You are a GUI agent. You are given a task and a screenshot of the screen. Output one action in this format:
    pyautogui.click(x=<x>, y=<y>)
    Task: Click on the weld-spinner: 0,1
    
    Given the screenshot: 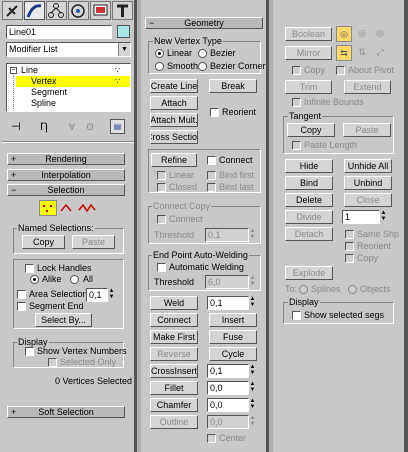 What is the action you would take?
    pyautogui.click(x=228, y=303)
    